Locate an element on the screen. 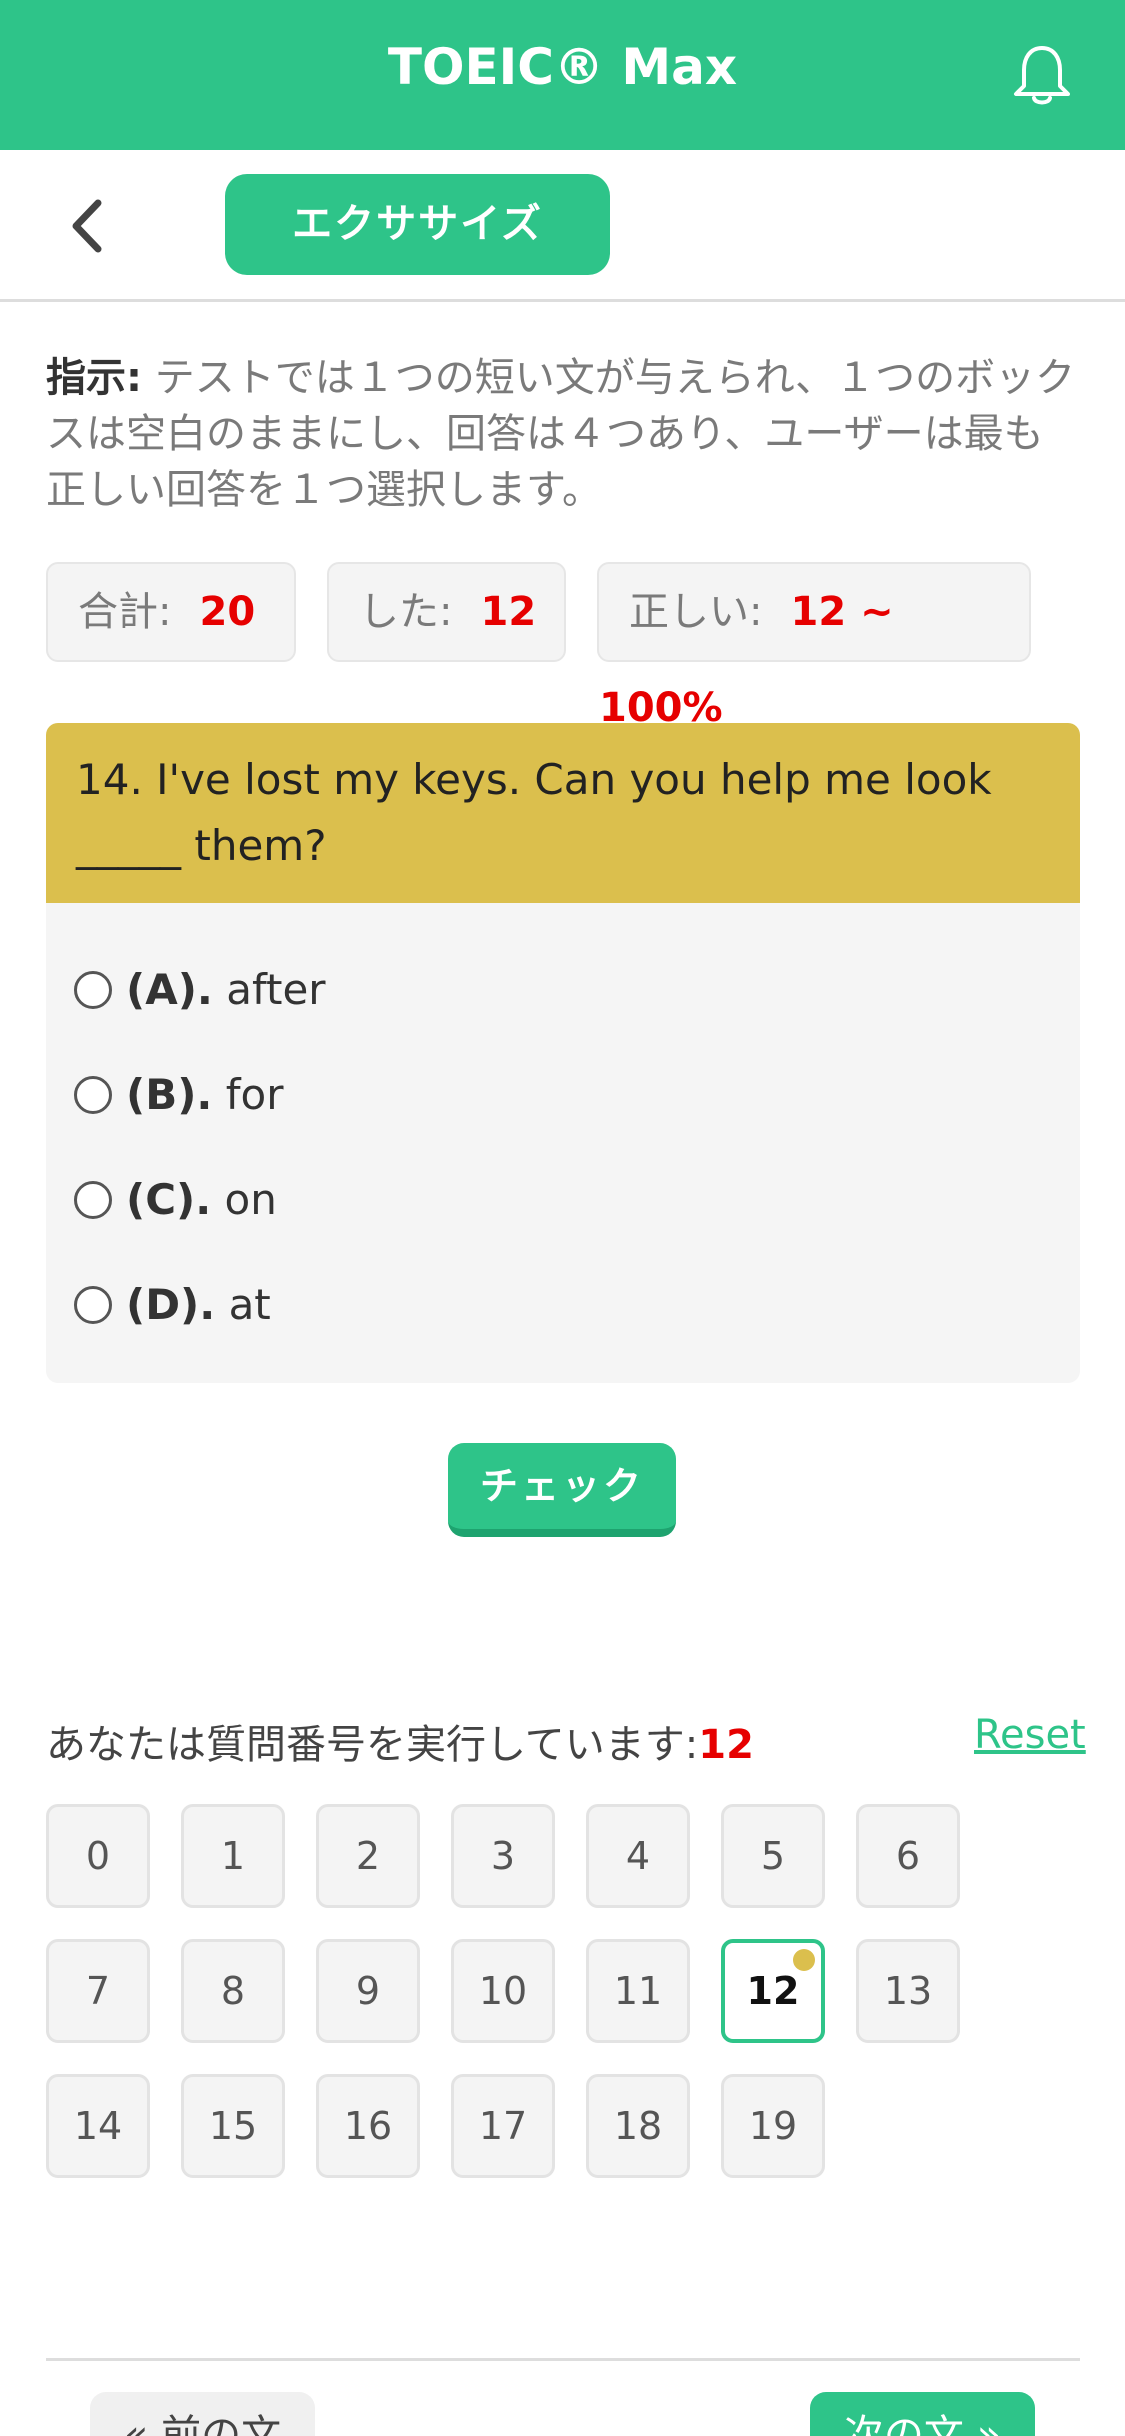  question-number-button: 19 is located at coordinates (773, 2126).